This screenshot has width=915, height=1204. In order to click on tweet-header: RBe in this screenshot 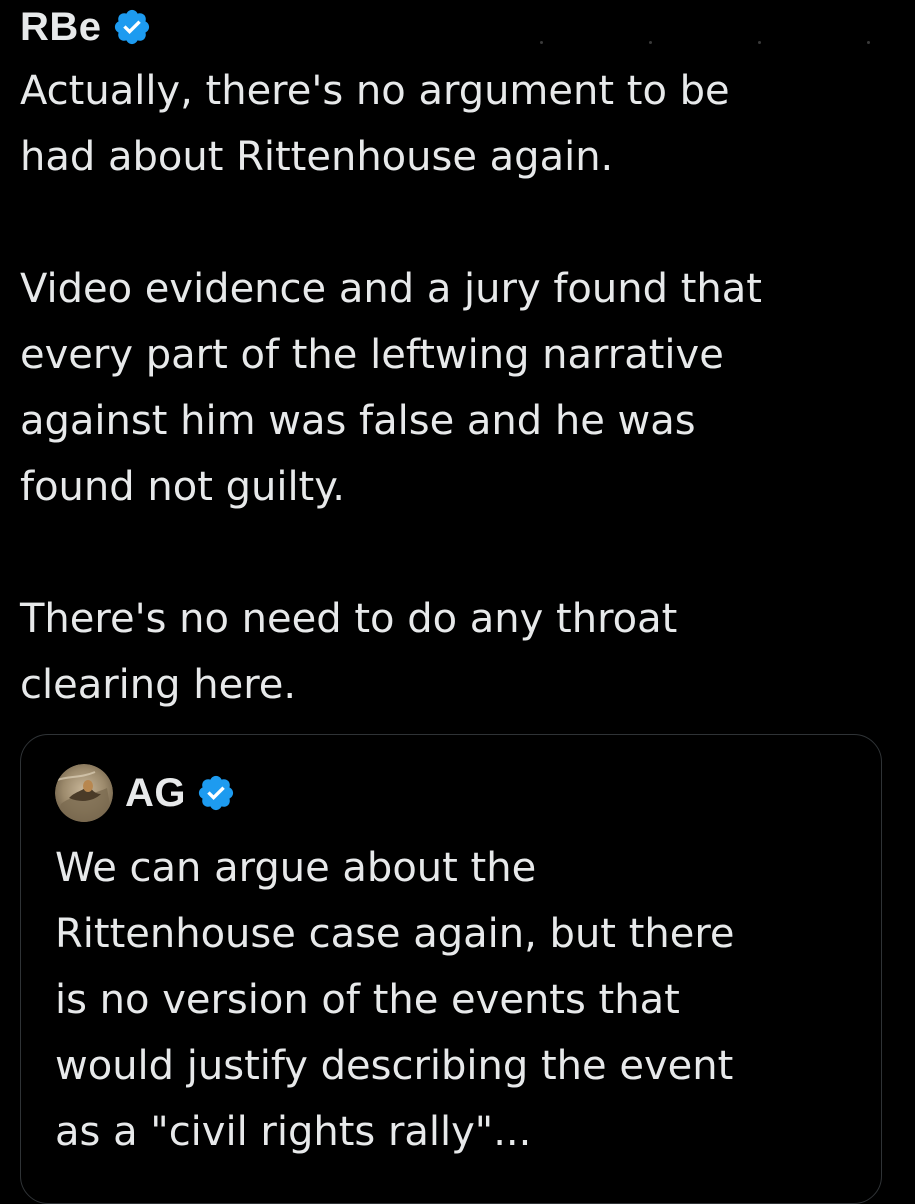, I will do `click(86, 27)`.